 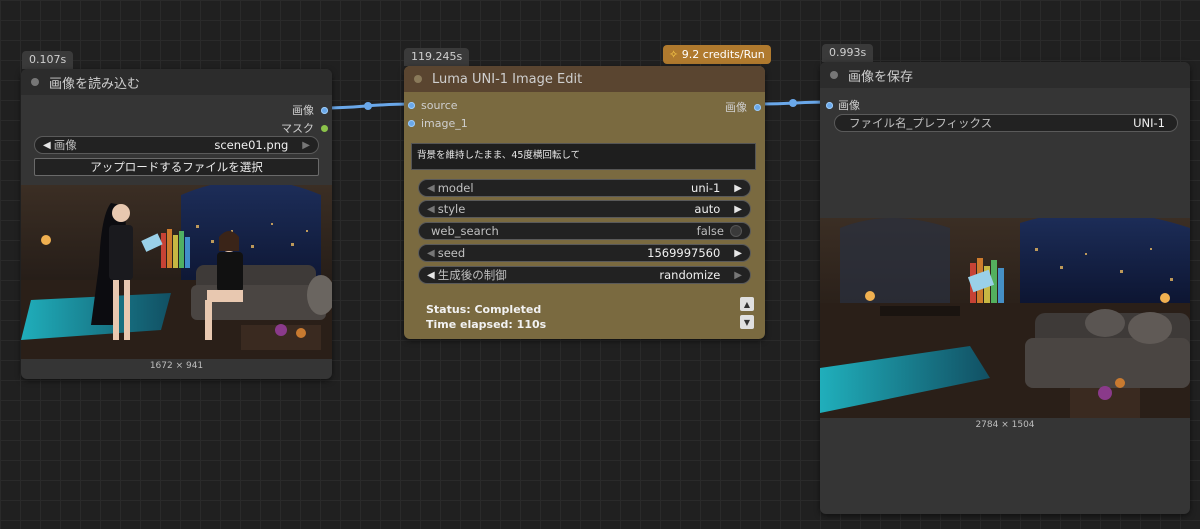 What do you see at coordinates (690, 275) in the screenshot?
I see `control-value: randomize` at bounding box center [690, 275].